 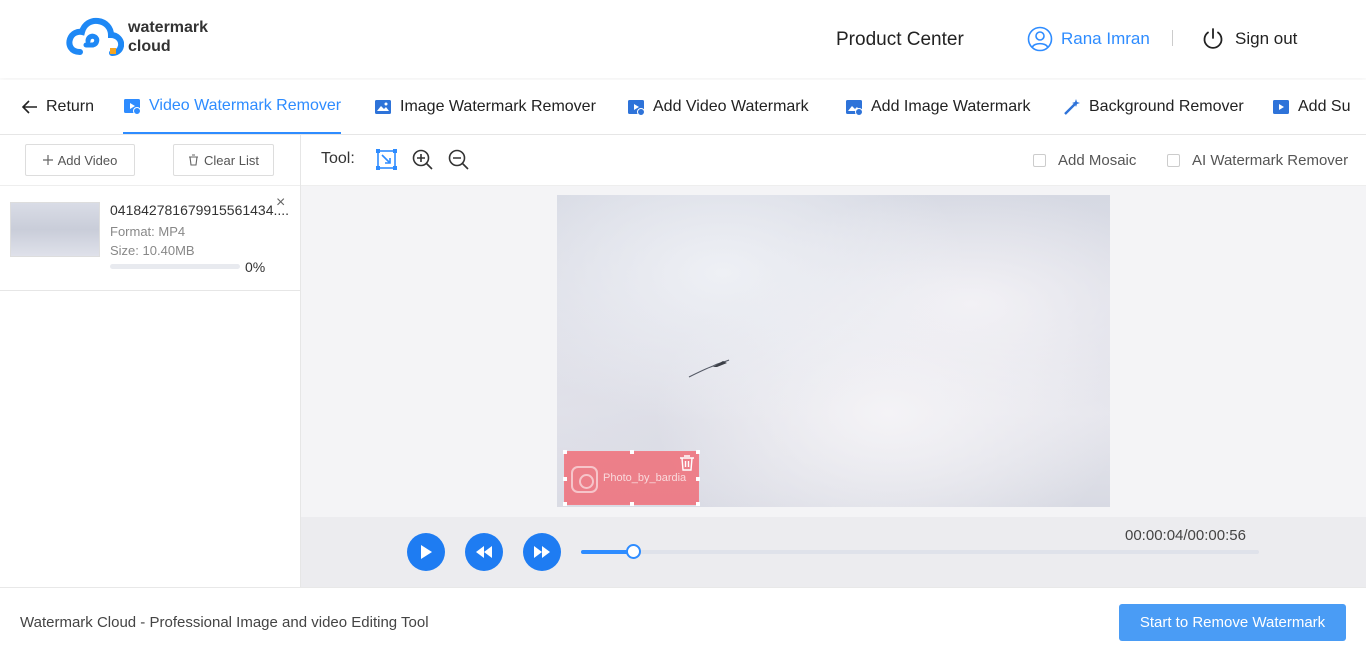 What do you see at coordinates (172, 231) in the screenshot?
I see `format-value: MP4` at bounding box center [172, 231].